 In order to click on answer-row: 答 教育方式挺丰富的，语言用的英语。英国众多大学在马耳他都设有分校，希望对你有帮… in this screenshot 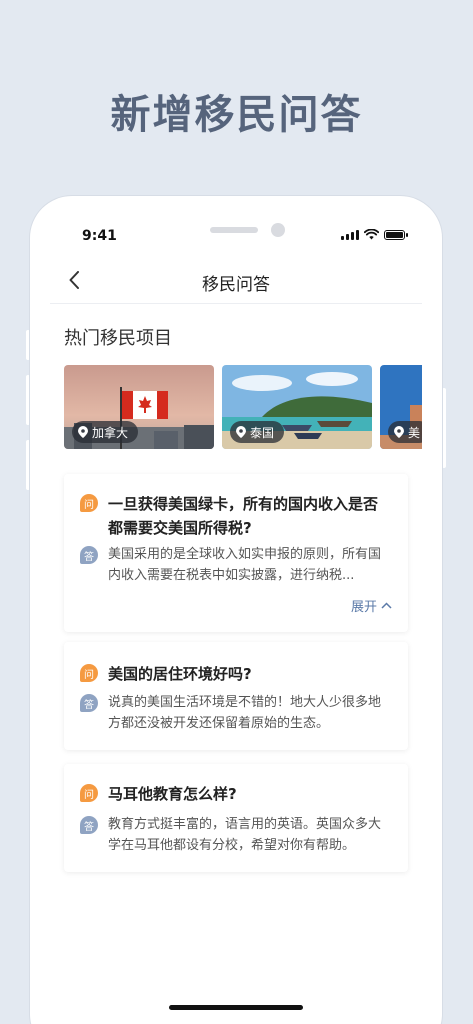, I will do `click(236, 835)`.